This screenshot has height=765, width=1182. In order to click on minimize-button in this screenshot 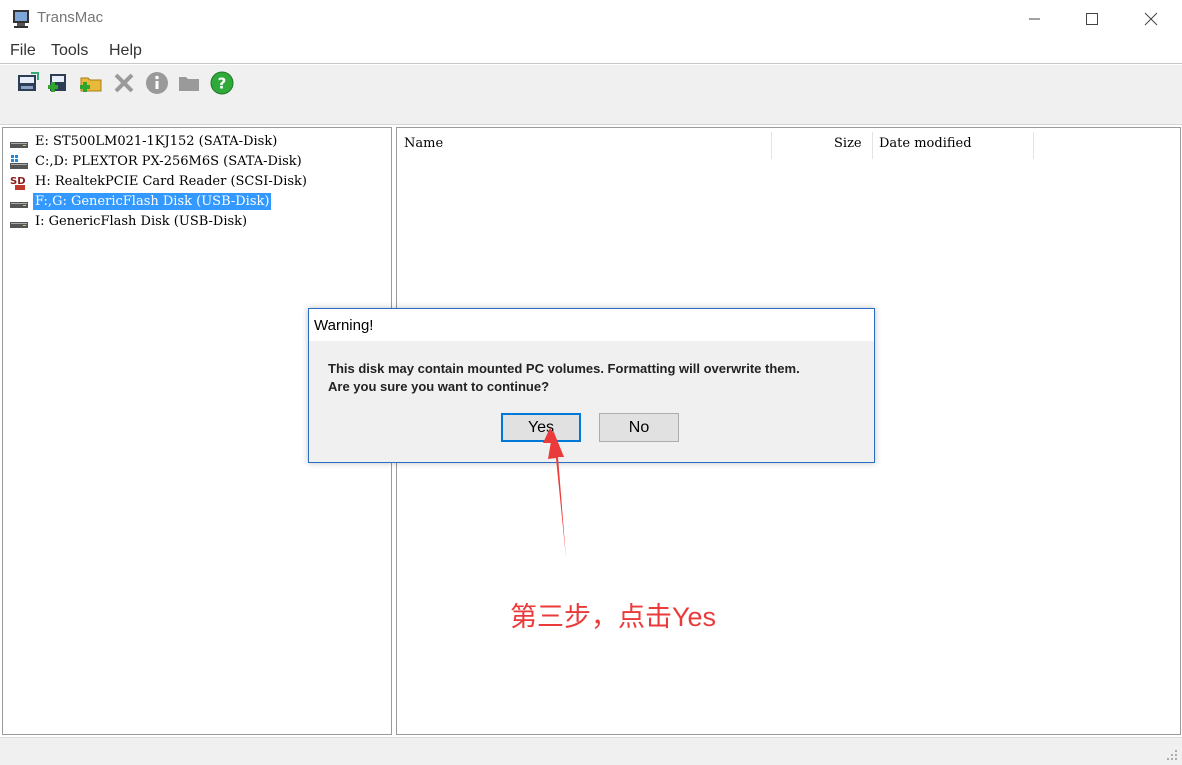, I will do `click(1034, 19)`.